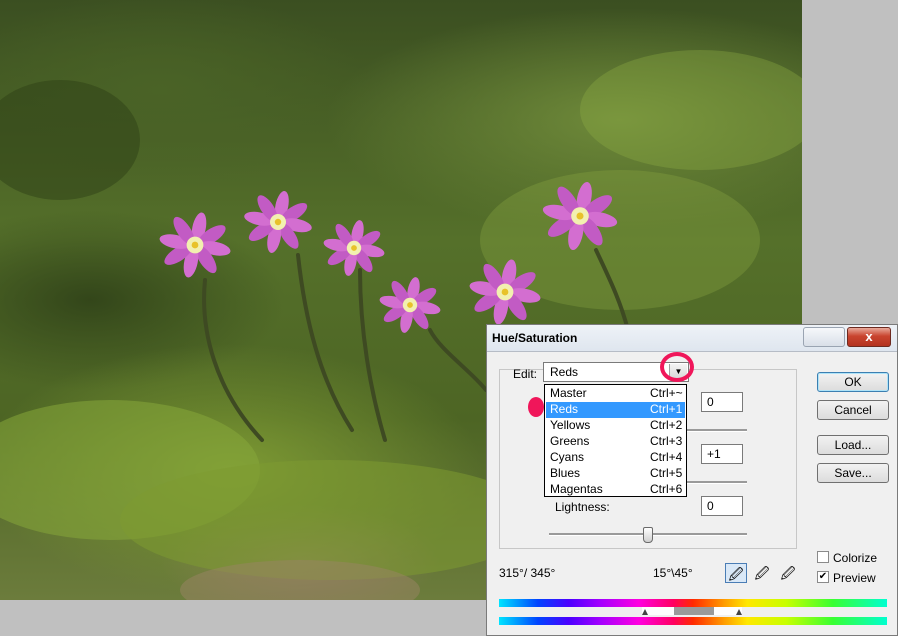 Image resolution: width=898 pixels, height=636 pixels. Describe the element at coordinates (722, 454) in the screenshot. I see `saturation-field: +1` at that location.